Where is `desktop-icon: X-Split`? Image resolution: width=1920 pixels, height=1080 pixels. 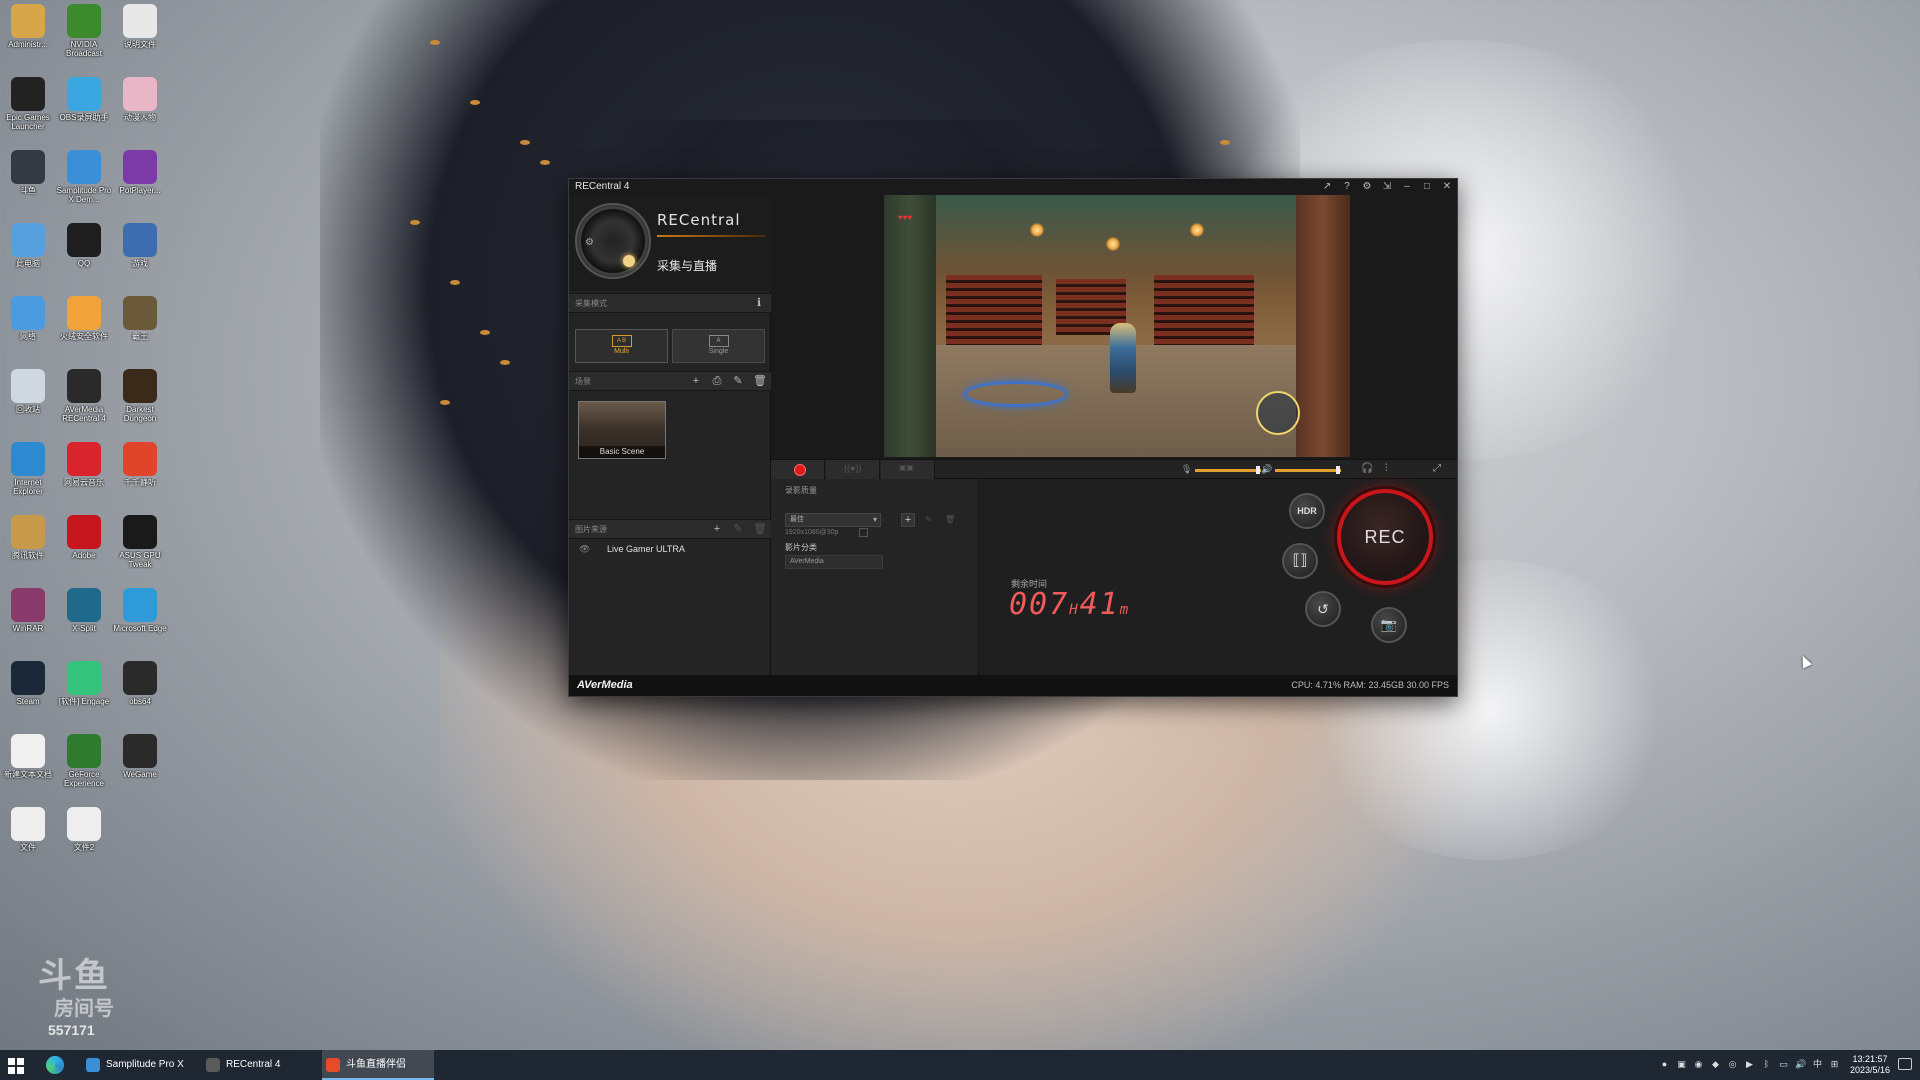 desktop-icon: X-Split is located at coordinates (84, 622).